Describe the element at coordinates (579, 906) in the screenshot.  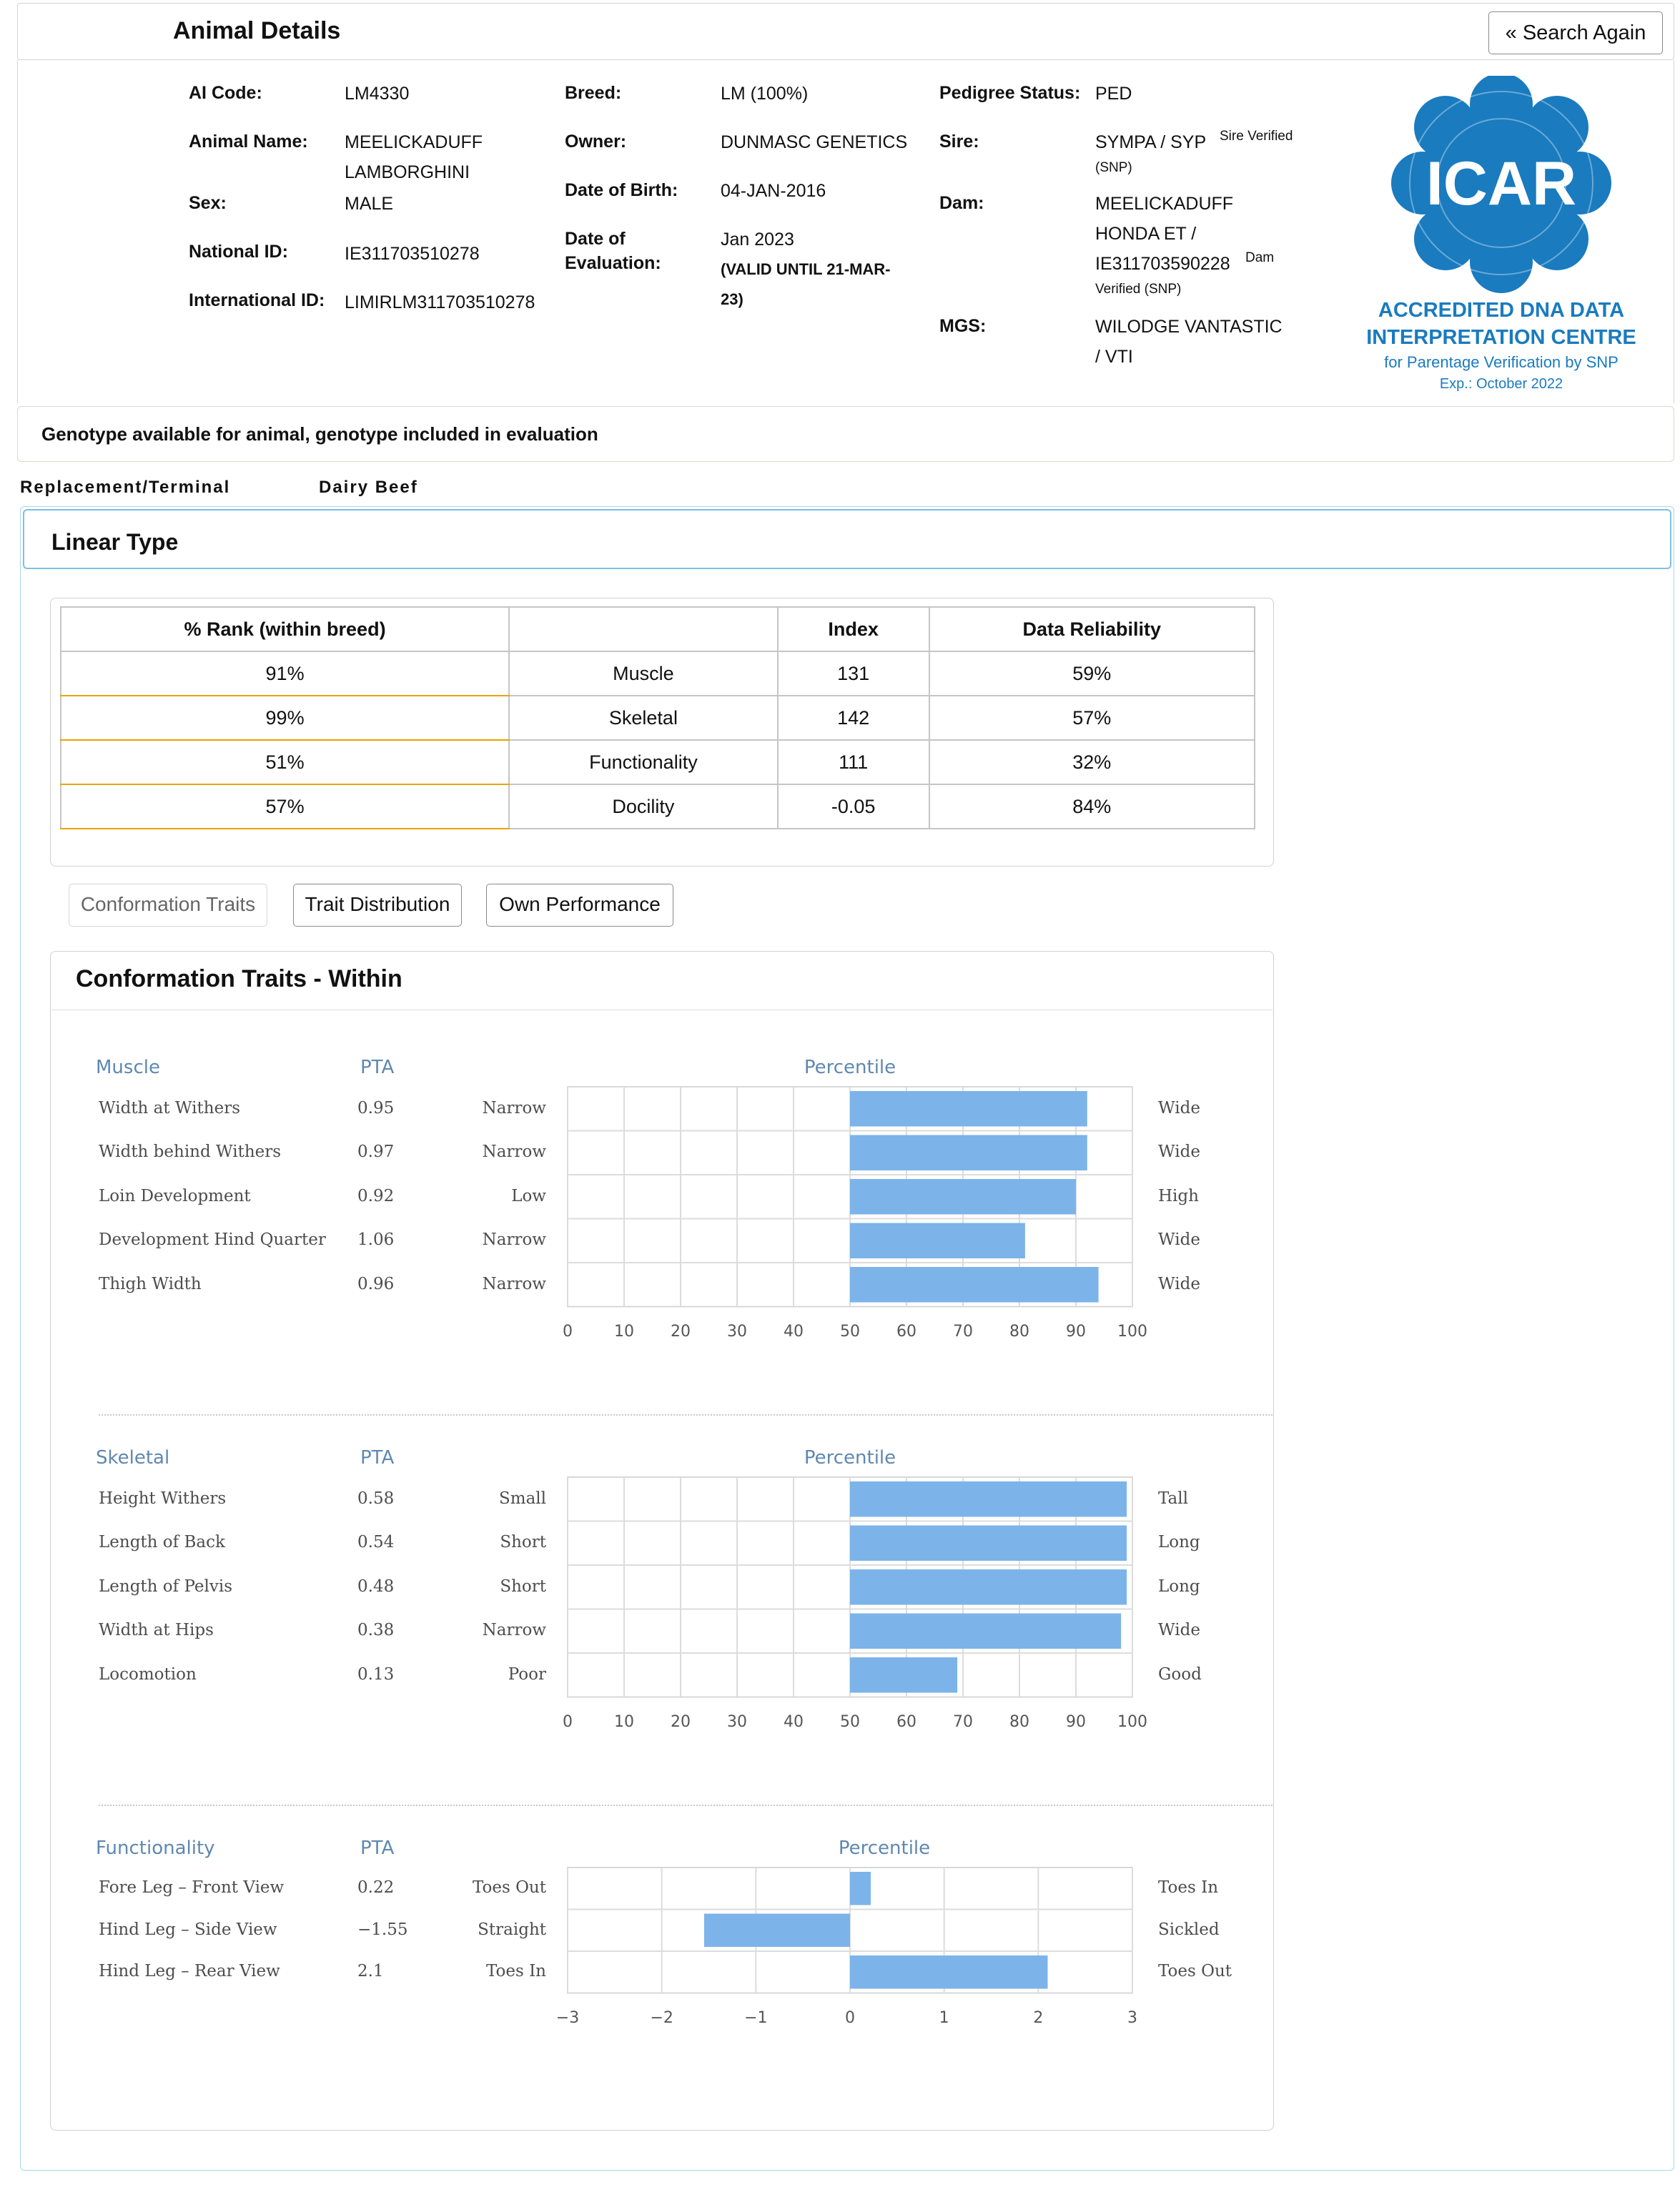
I see `tab-own-performance: Own Performance` at that location.